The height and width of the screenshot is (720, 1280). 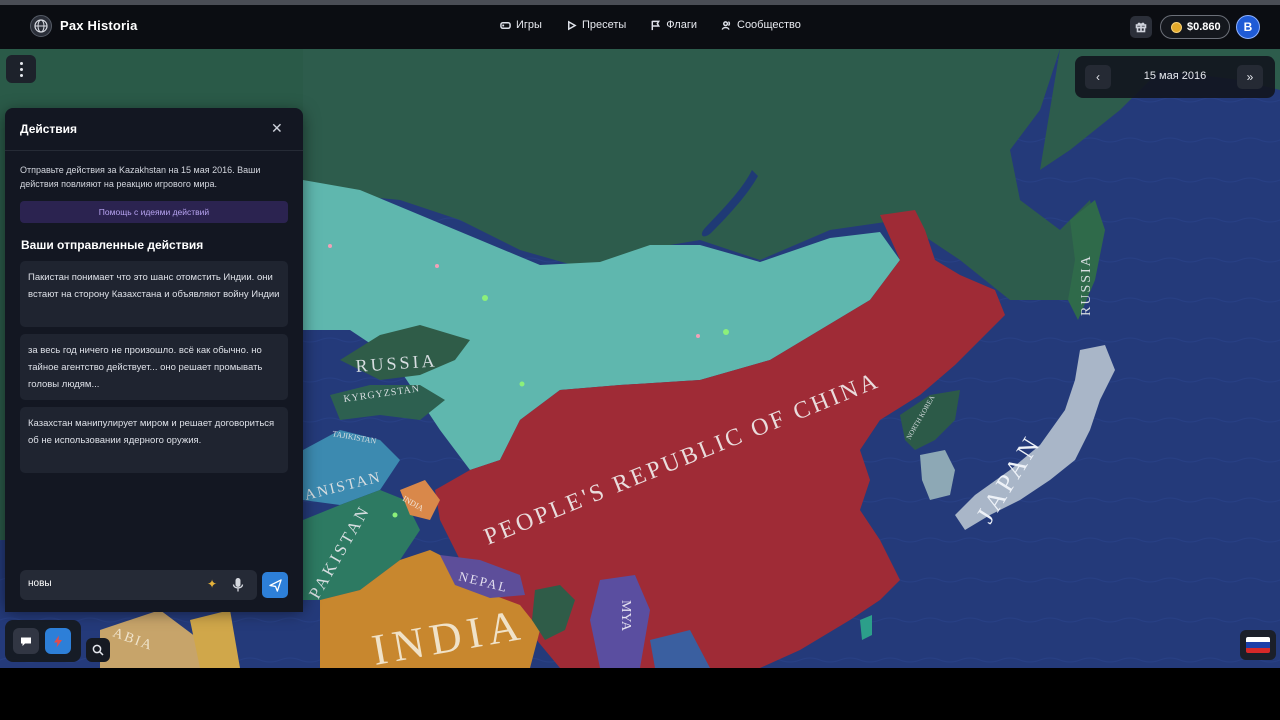 I want to click on current-date: 15 мая 2016, so click(x=1175, y=76).